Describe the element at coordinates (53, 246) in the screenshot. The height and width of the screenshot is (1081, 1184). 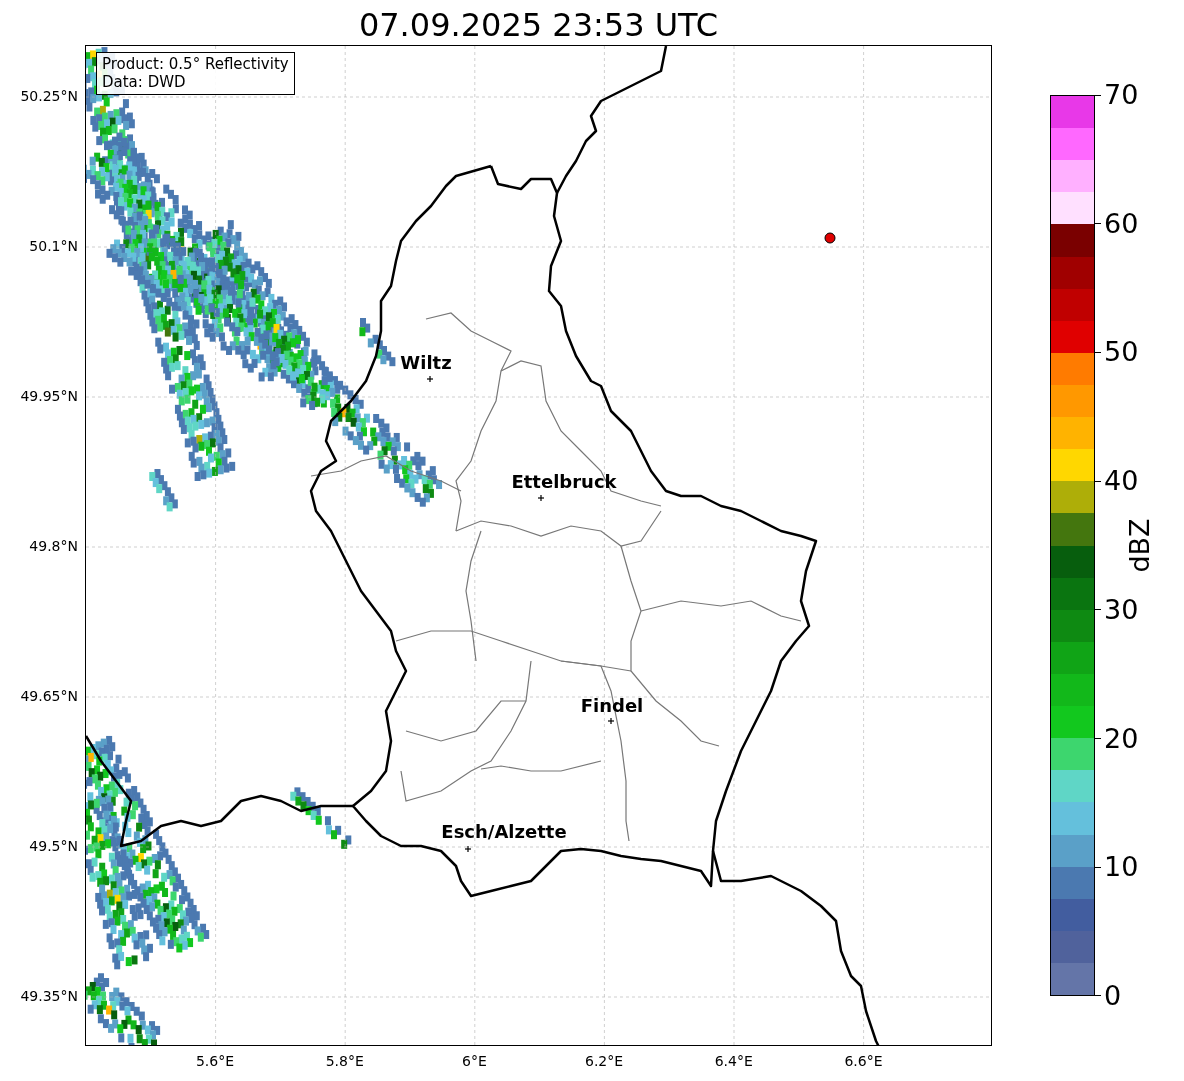
I see `latitude-label: 50.1°N` at that location.